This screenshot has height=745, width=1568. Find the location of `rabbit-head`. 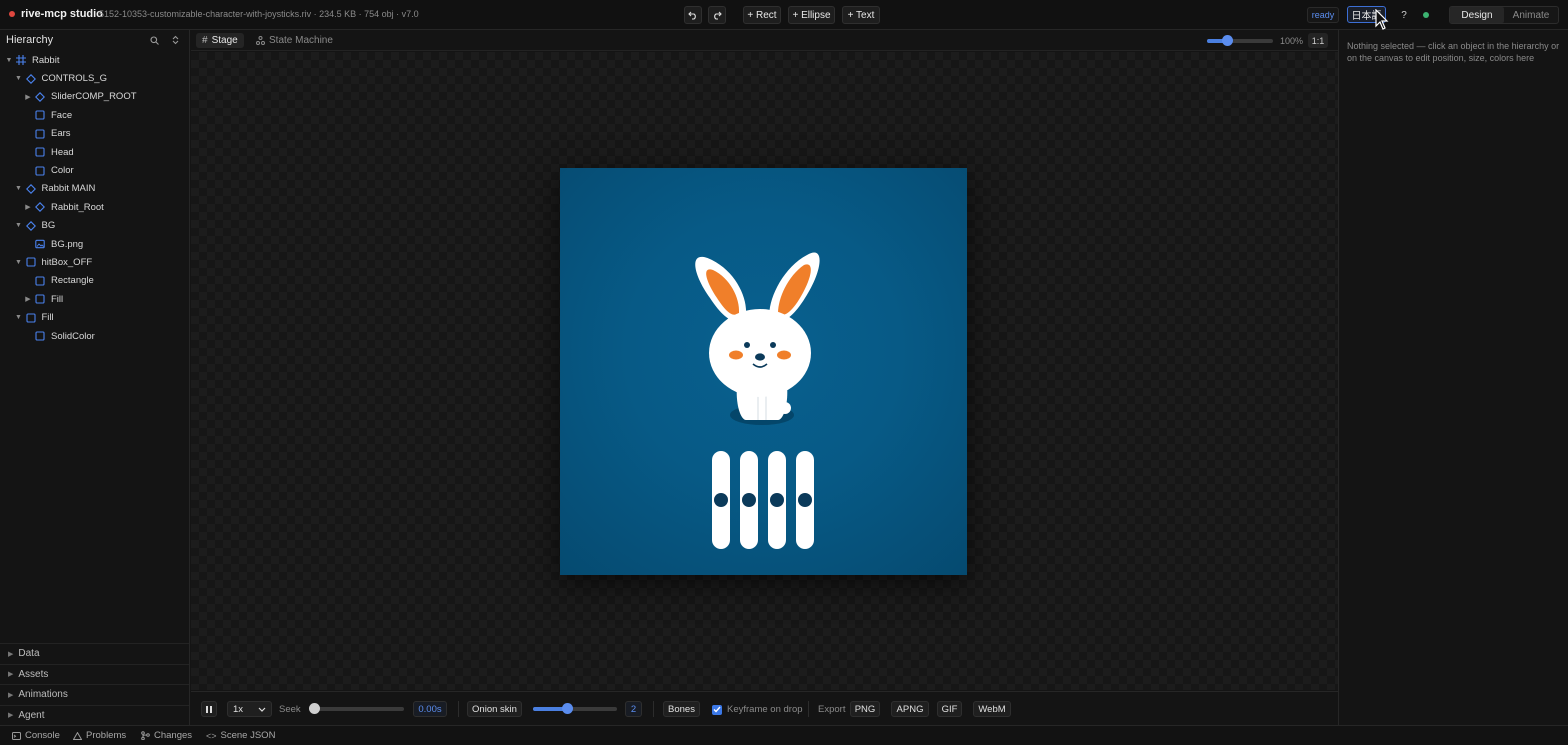

rabbit-head is located at coordinates (760, 353).